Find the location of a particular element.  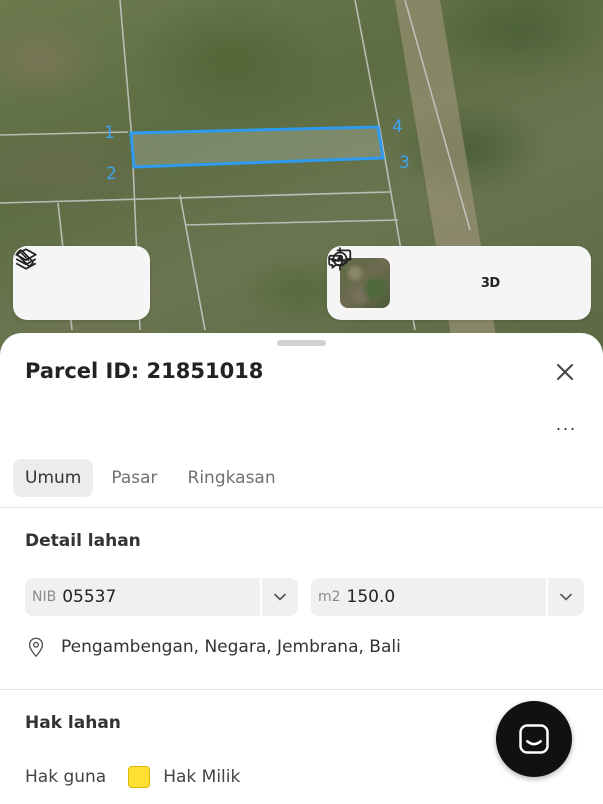

tab-divider is located at coordinates (301, 507).